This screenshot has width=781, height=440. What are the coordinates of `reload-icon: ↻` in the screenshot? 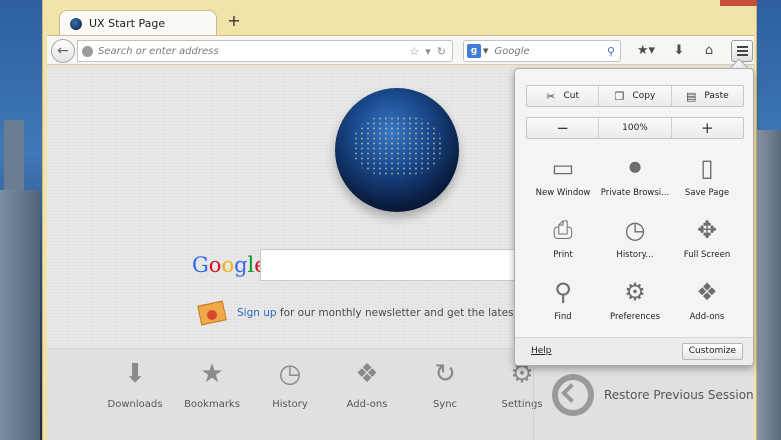 It's located at (441, 51).